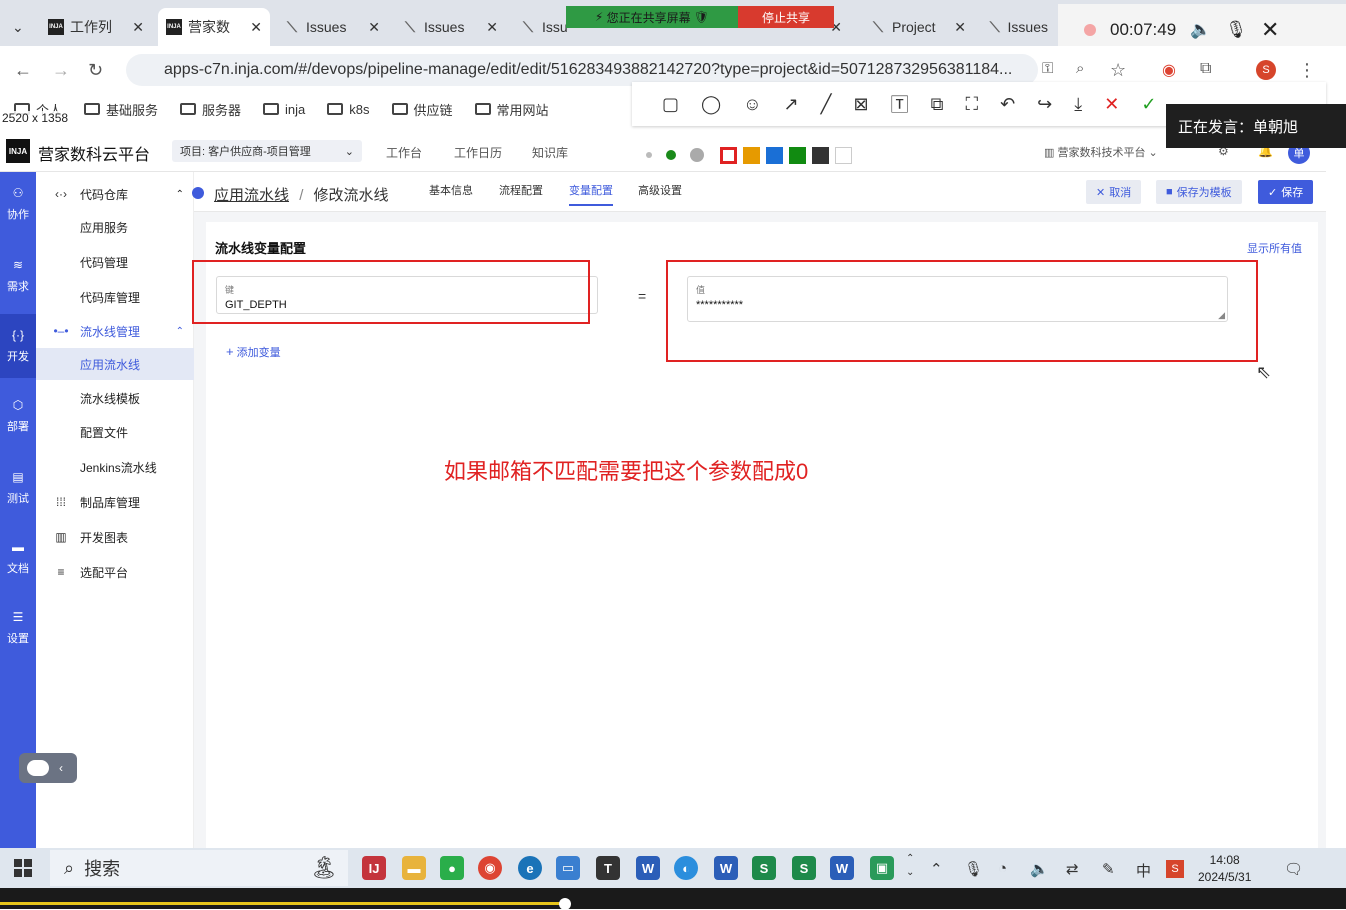 The image size is (1346, 910). I want to click on browser-tab: INJA 工作列 ✕, so click(96, 27).